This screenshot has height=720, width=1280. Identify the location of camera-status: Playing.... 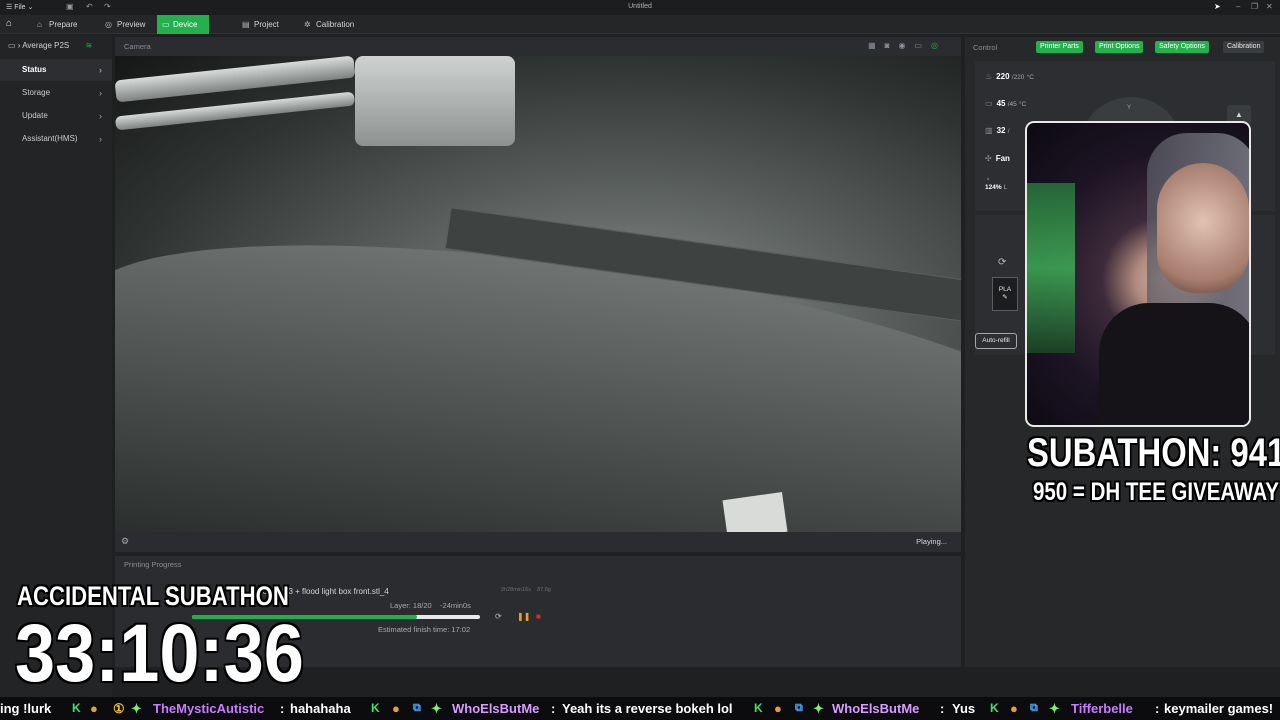
(931, 541).